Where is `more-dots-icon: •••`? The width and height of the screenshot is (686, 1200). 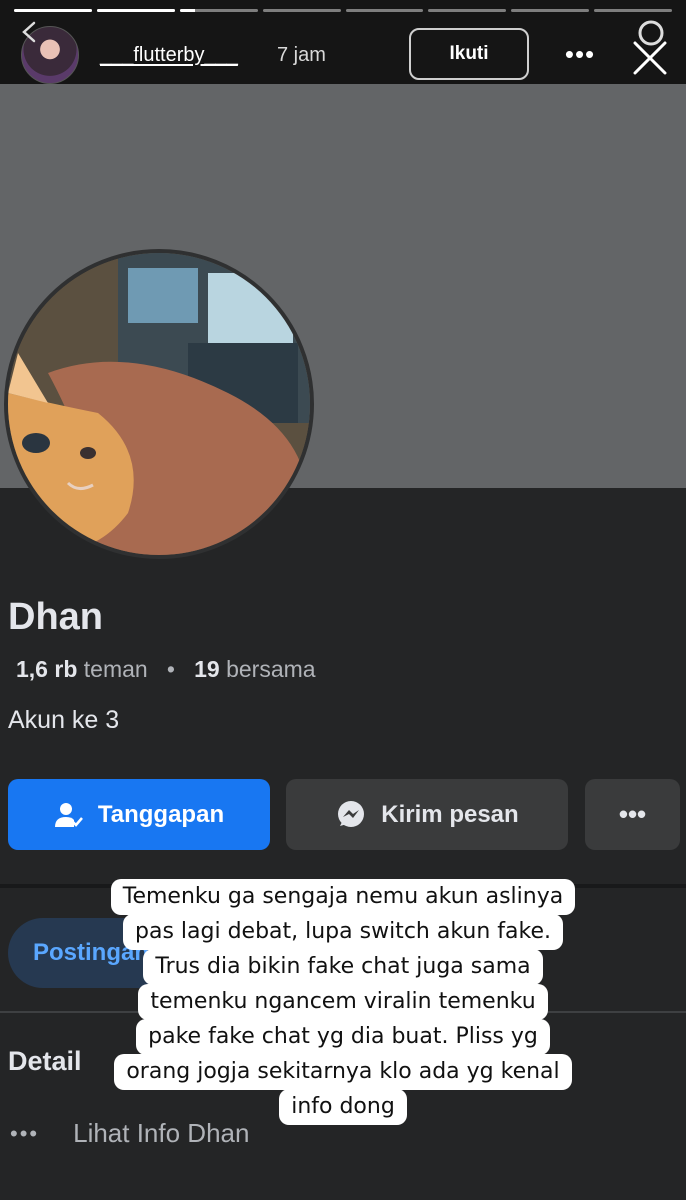
more-dots-icon: ••• is located at coordinates (632, 814).